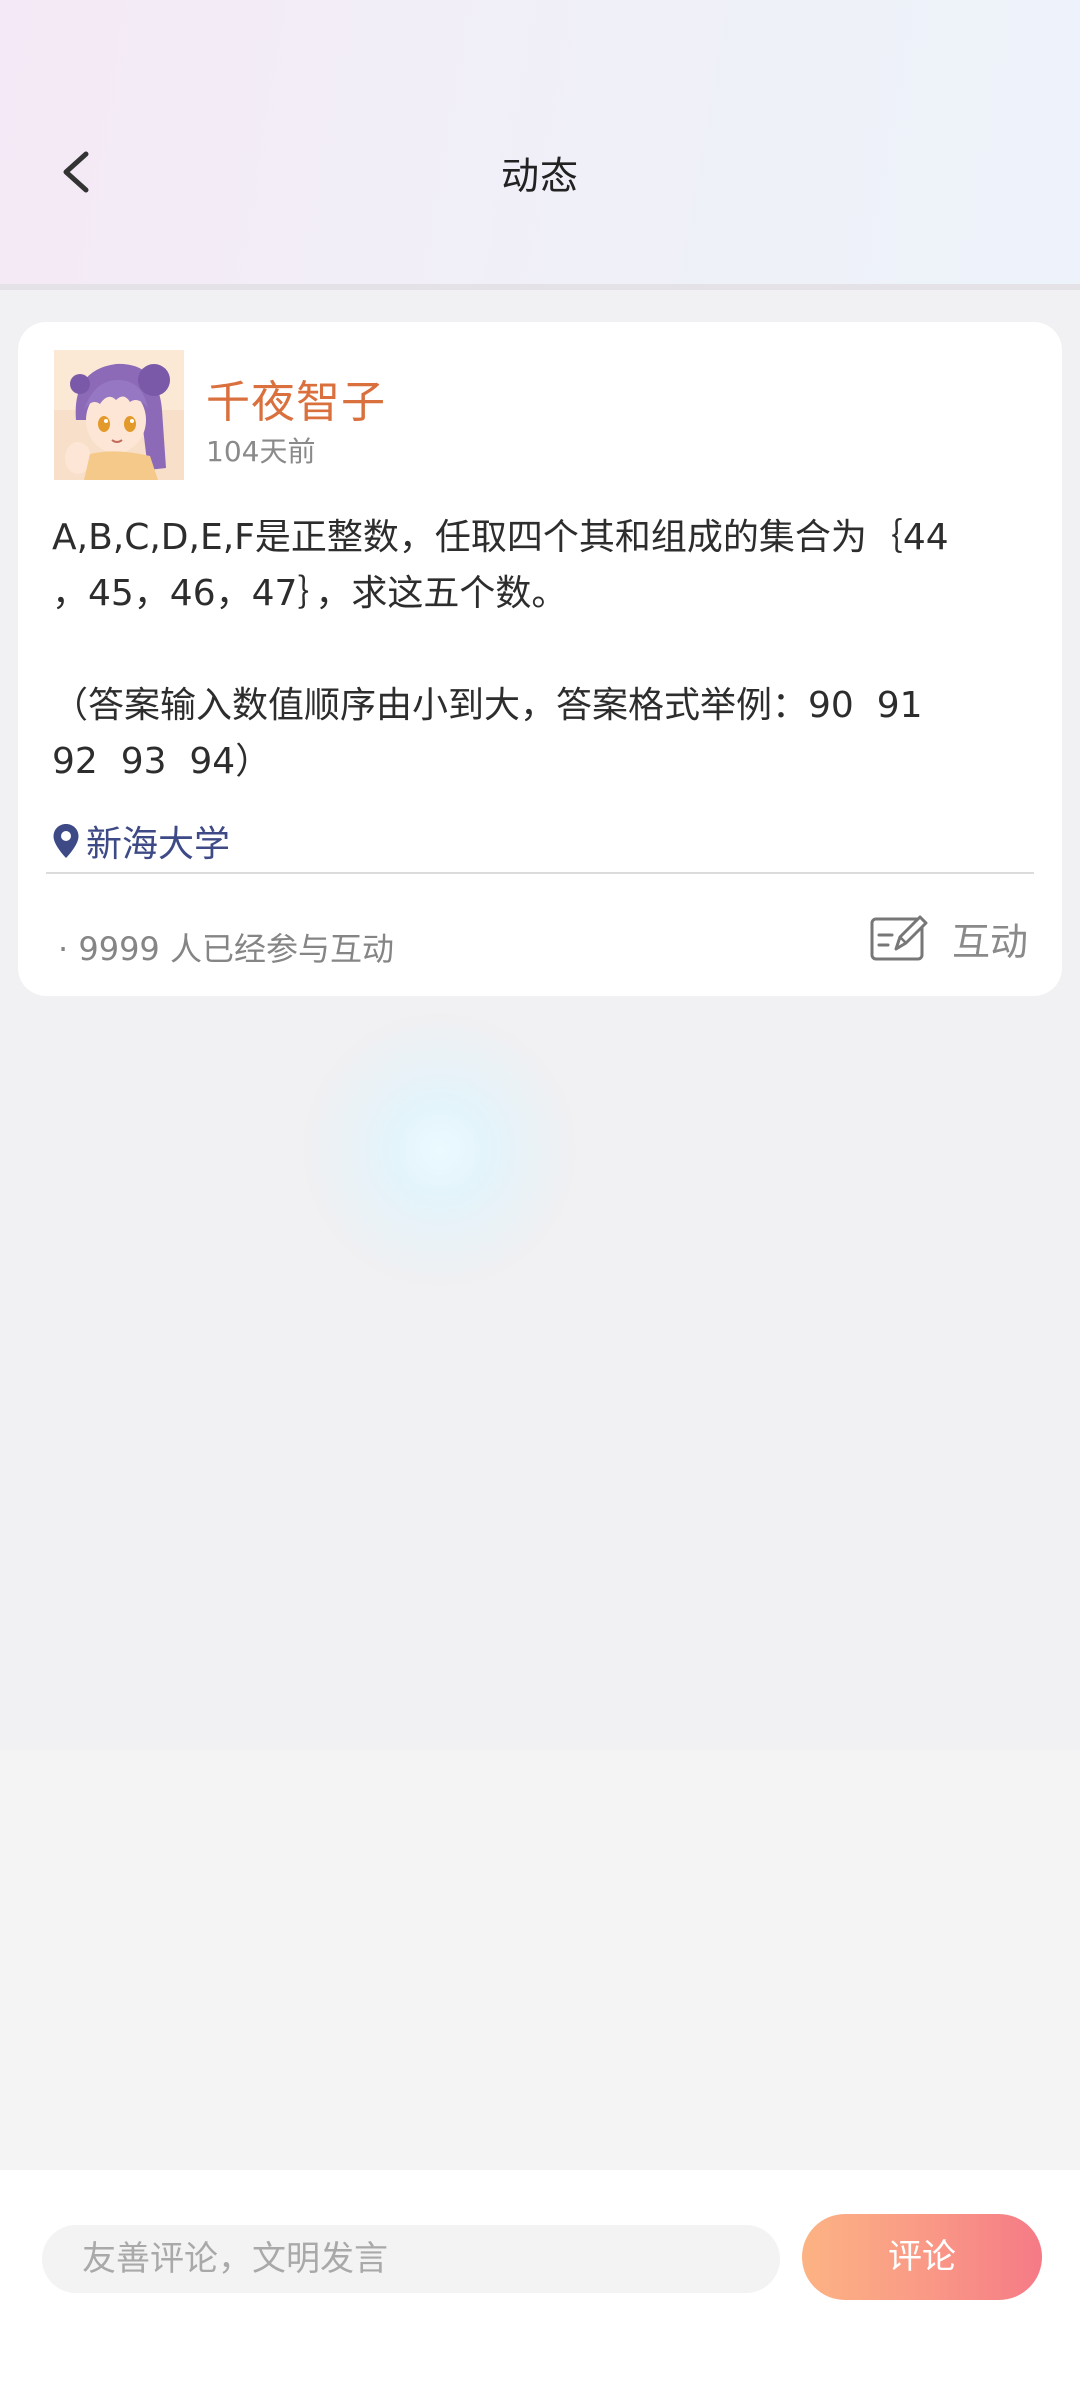 The width and height of the screenshot is (1080, 2400). What do you see at coordinates (949, 938) in the screenshot?
I see `interact-button: 互动` at bounding box center [949, 938].